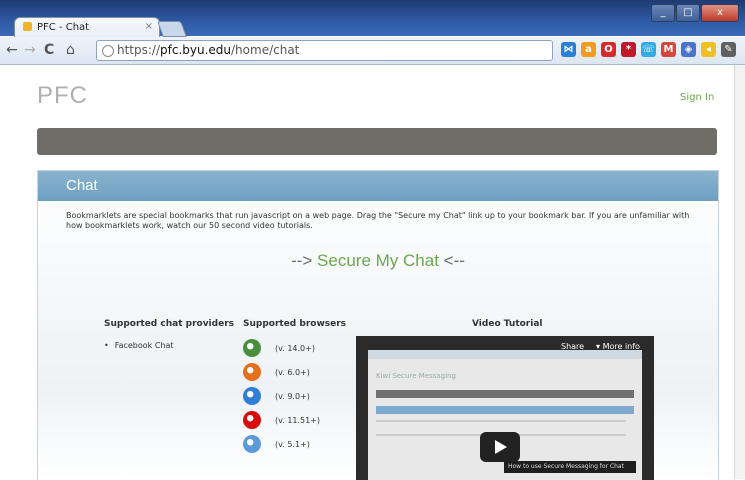 The height and width of the screenshot is (480, 745). Describe the element at coordinates (27, 26) in the screenshot. I see `lock-icon` at that location.